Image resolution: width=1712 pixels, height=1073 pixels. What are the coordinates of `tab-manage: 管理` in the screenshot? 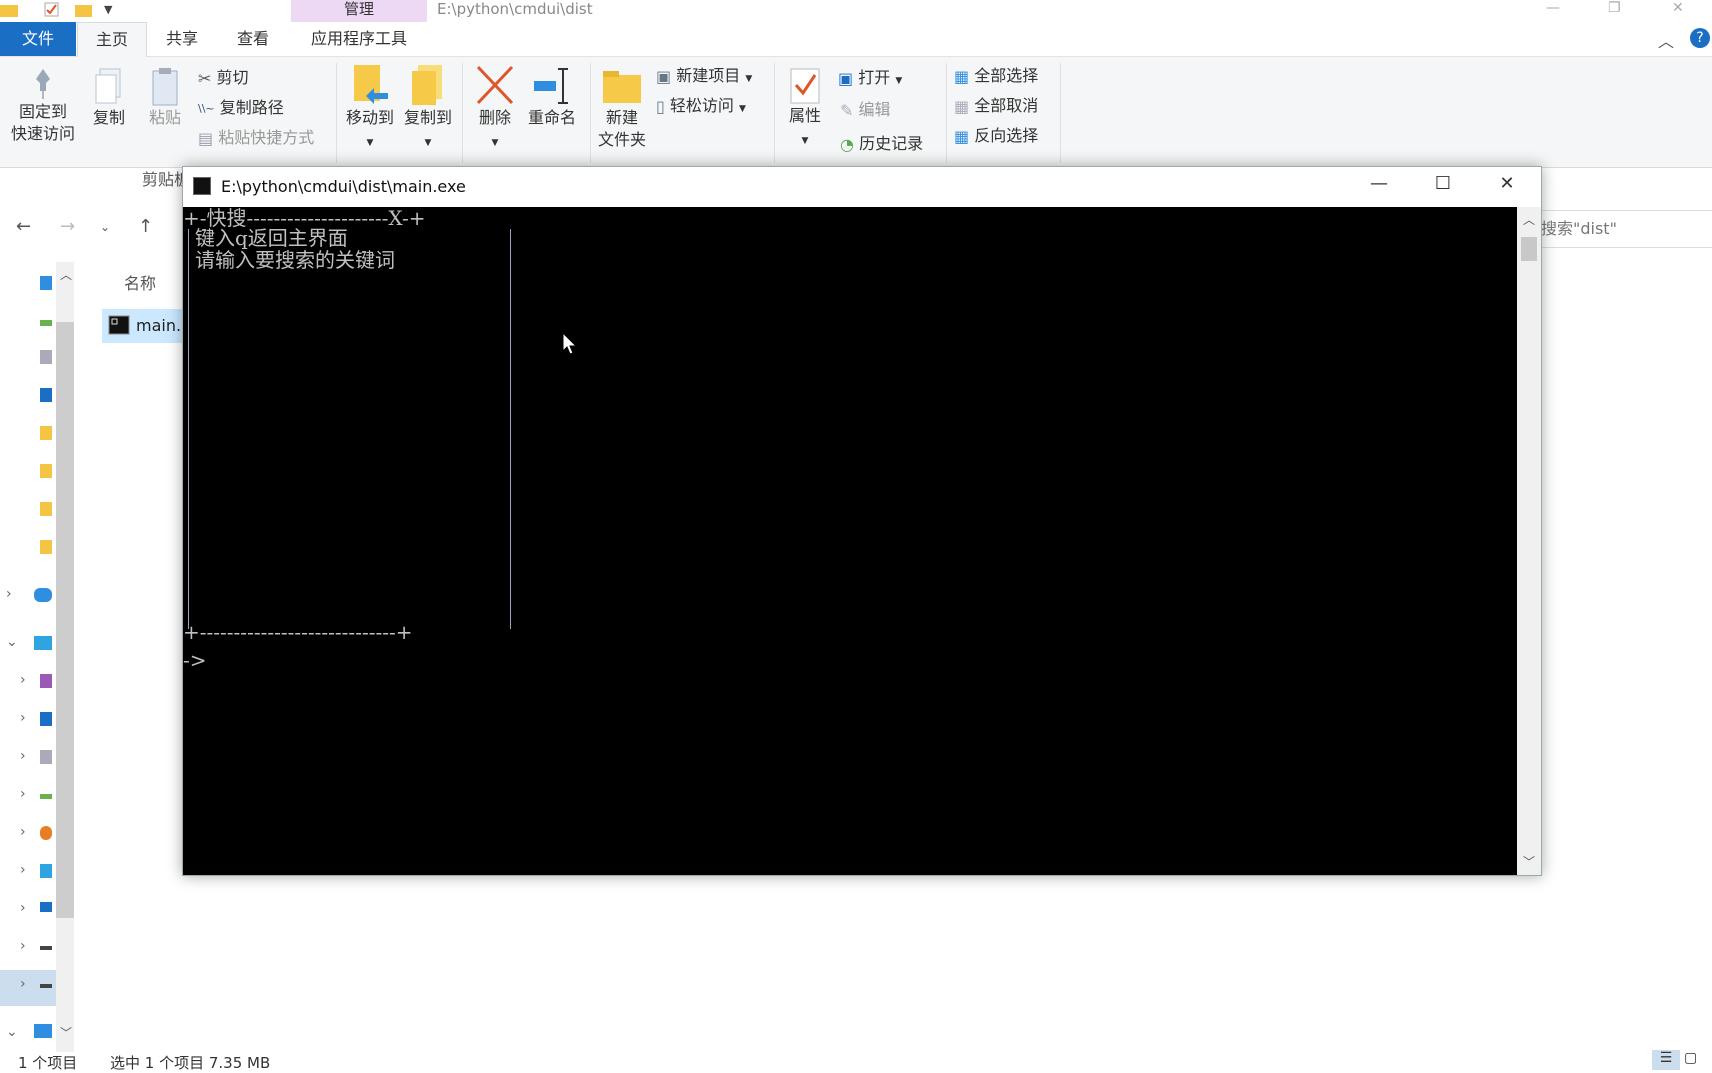 It's located at (359, 11).